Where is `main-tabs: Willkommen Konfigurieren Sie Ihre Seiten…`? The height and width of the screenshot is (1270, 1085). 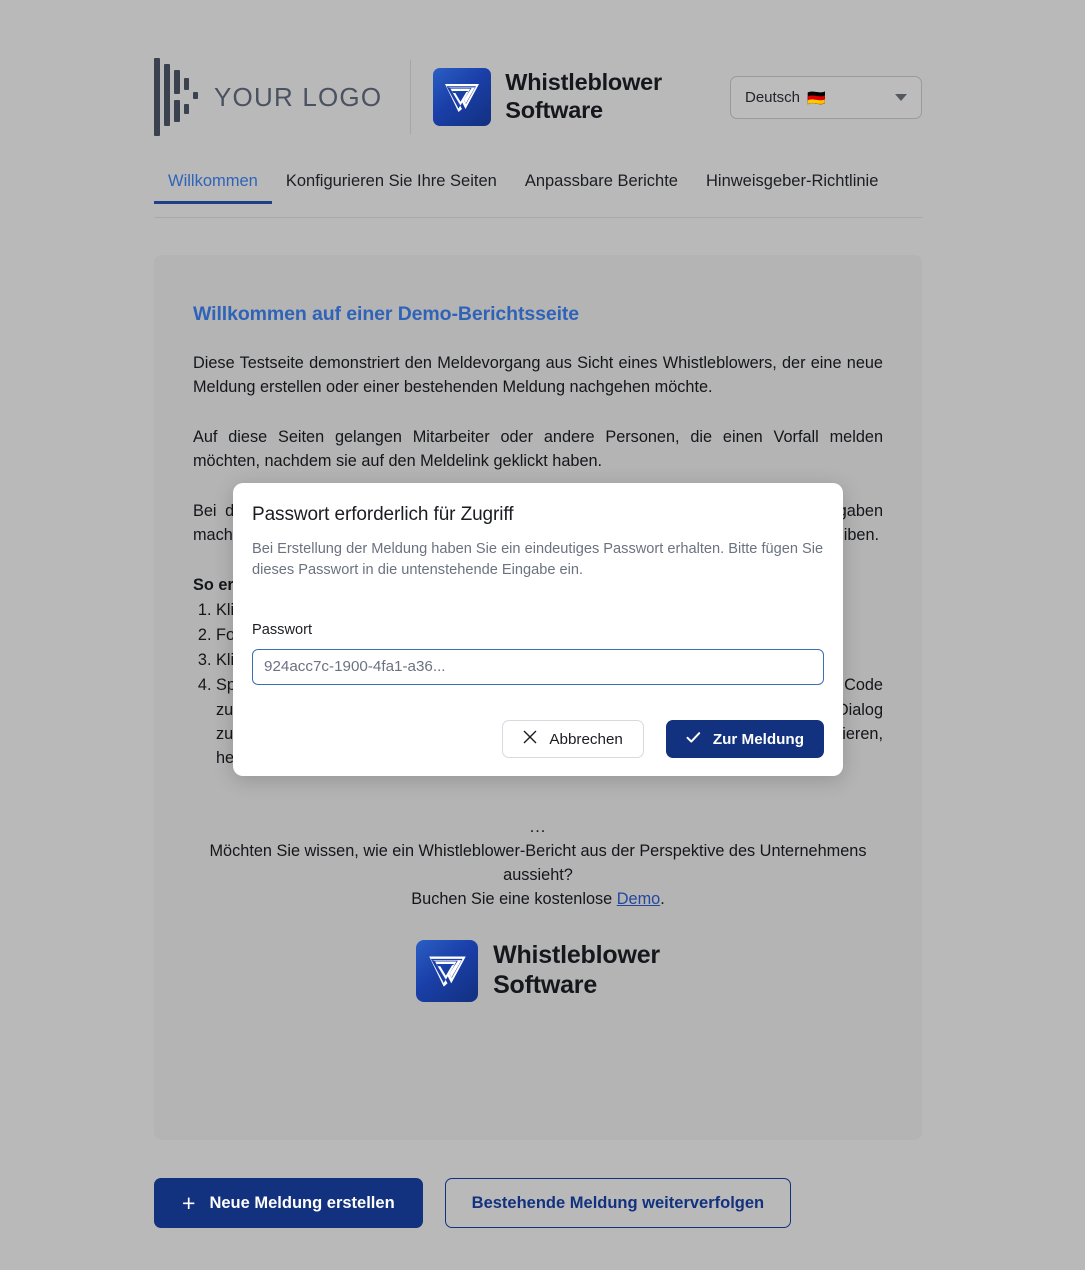
main-tabs: Willkommen Konfigurieren Sie Ihre Seiten… is located at coordinates (538, 195).